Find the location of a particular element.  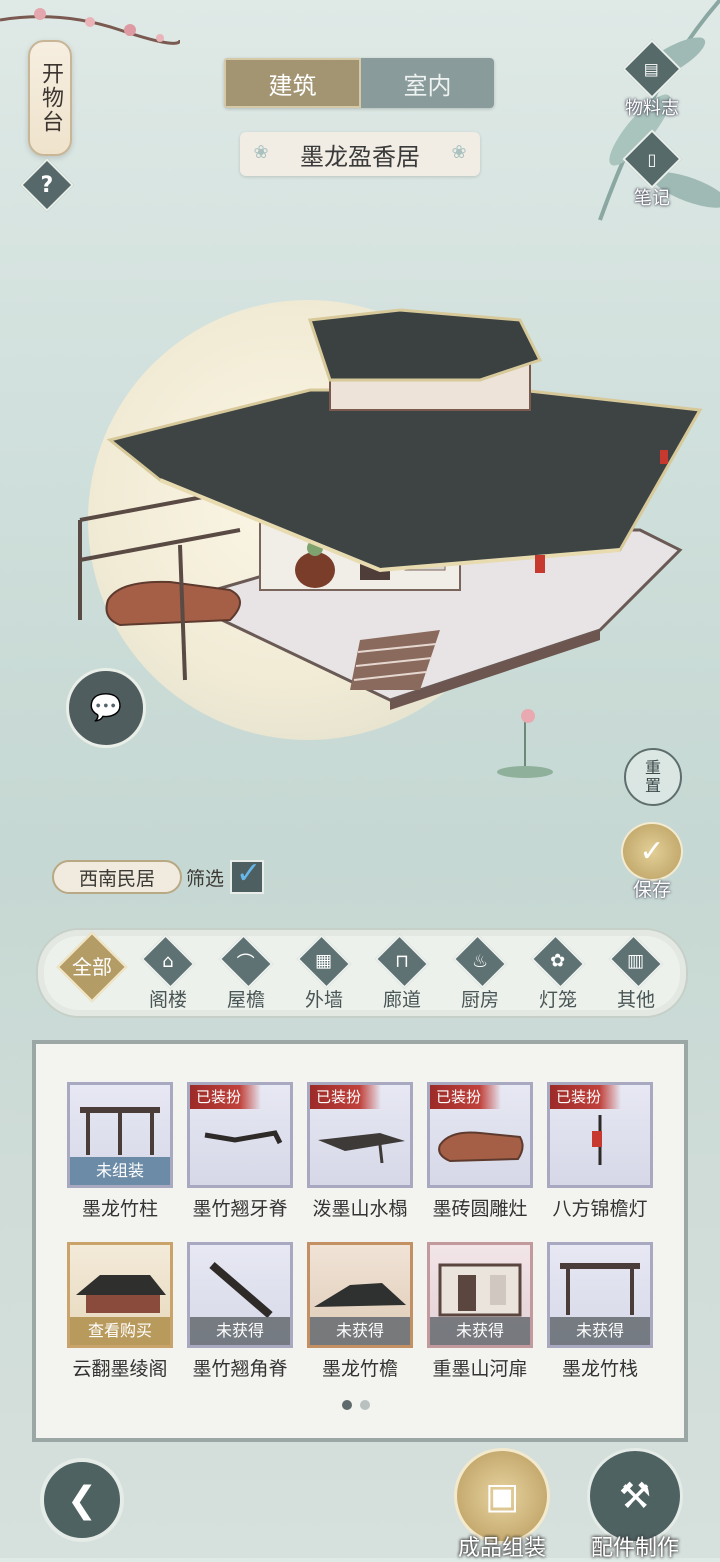

filter-label: 筛选 is located at coordinates (205, 878).